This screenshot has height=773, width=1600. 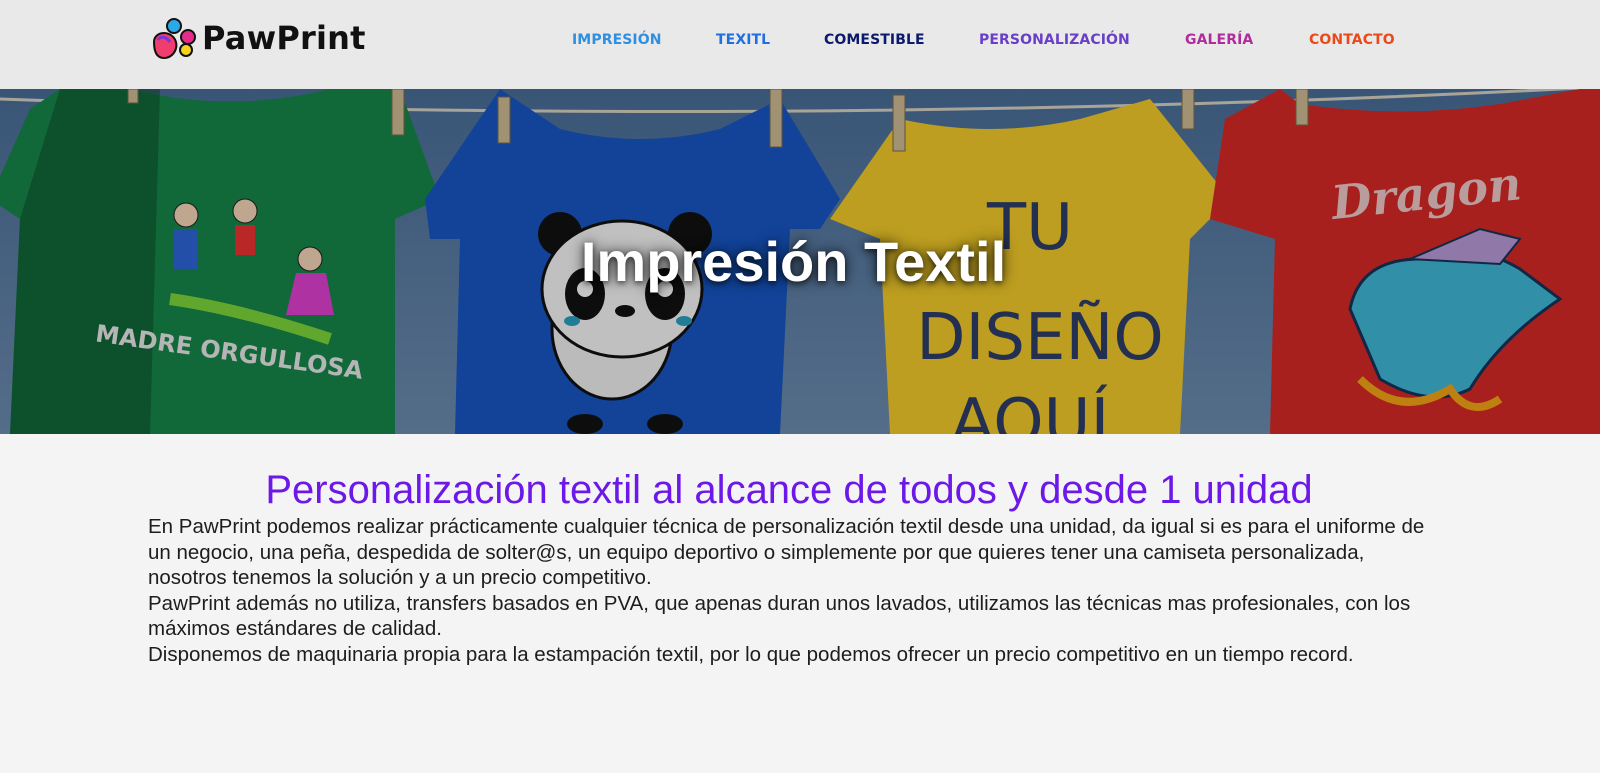 What do you see at coordinates (743, 40) in the screenshot?
I see `nav-item-texitl: TEXITL` at bounding box center [743, 40].